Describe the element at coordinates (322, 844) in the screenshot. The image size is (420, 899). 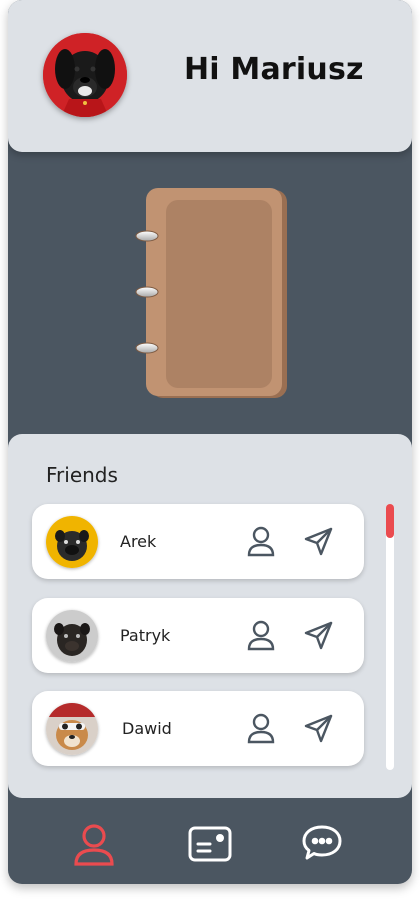
I see `nav-chat-bubble-icon` at that location.